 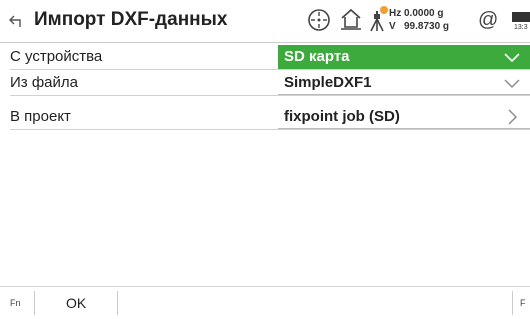 I want to click on hz-label: Hz, so click(x=395, y=13).